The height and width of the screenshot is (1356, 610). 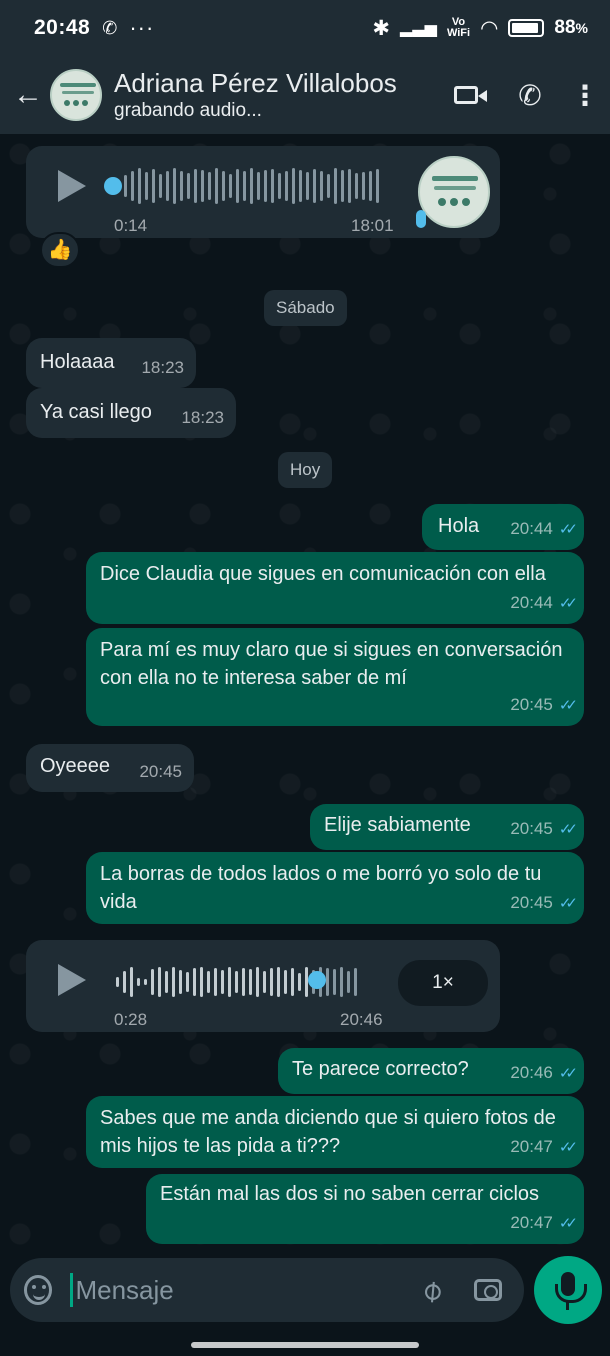 I want to click on incoming-message: Ya casi llego 18:23, so click(x=131, y=413).